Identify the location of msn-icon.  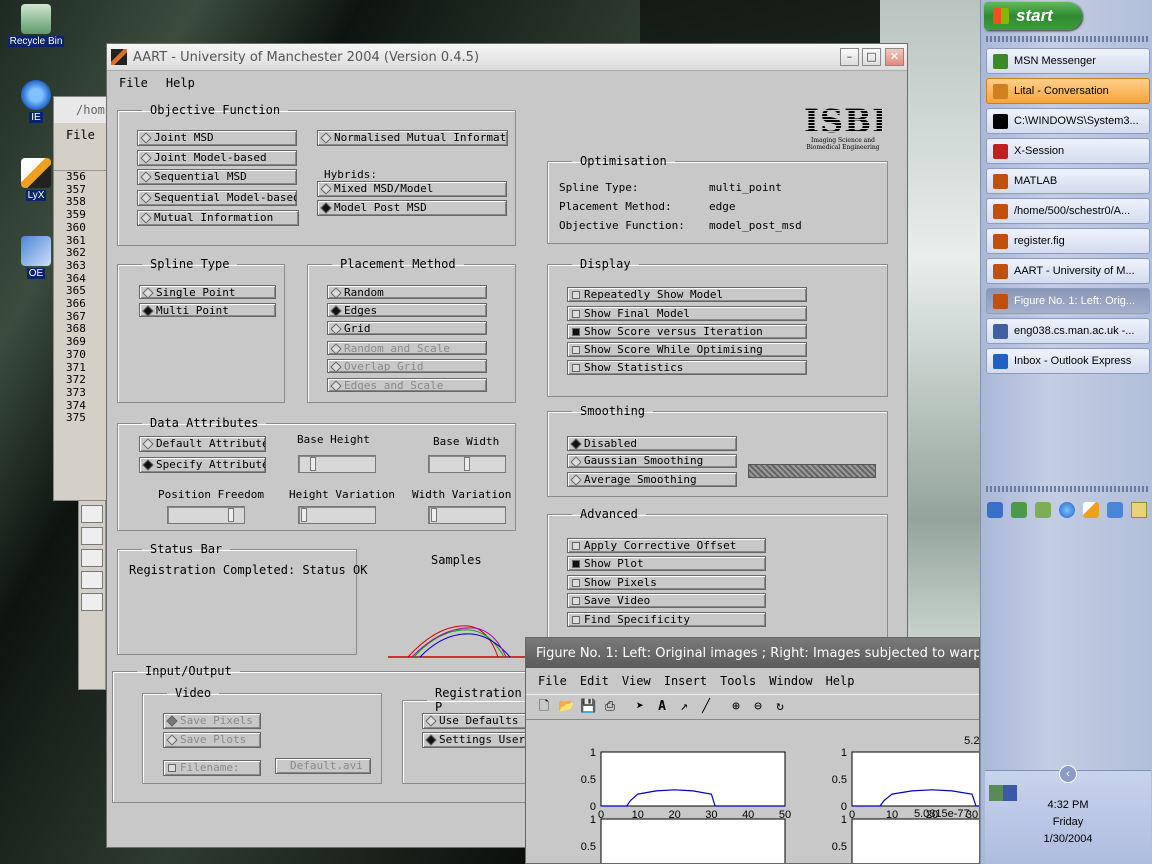
(1019, 510).